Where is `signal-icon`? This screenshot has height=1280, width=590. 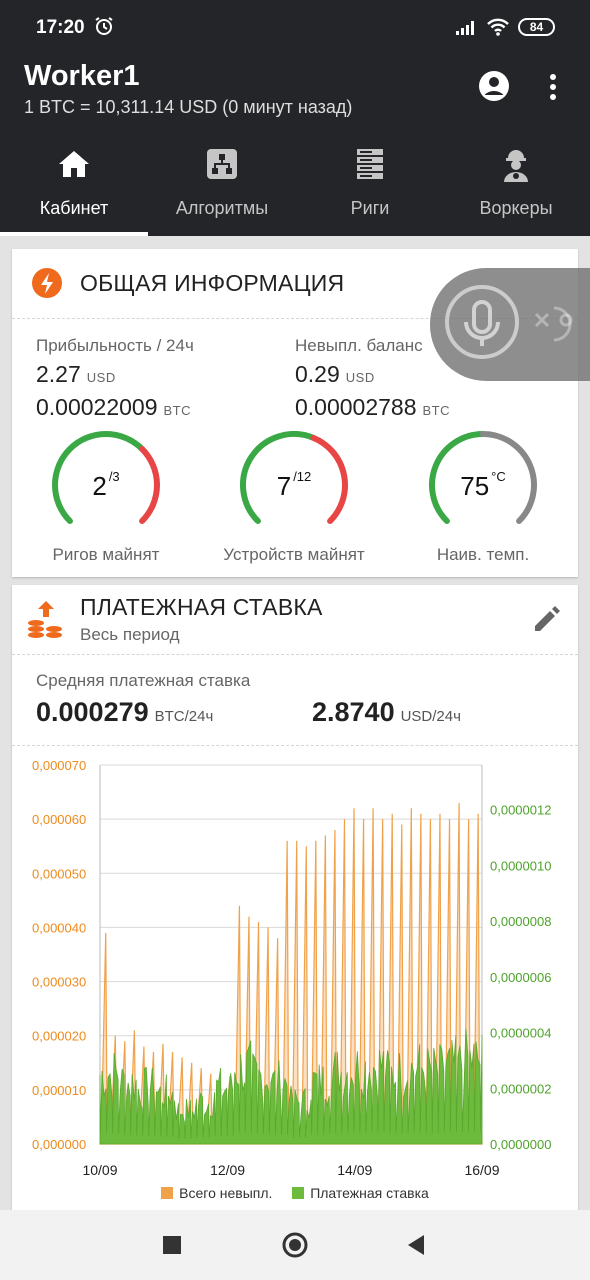
signal-icon is located at coordinates (467, 29).